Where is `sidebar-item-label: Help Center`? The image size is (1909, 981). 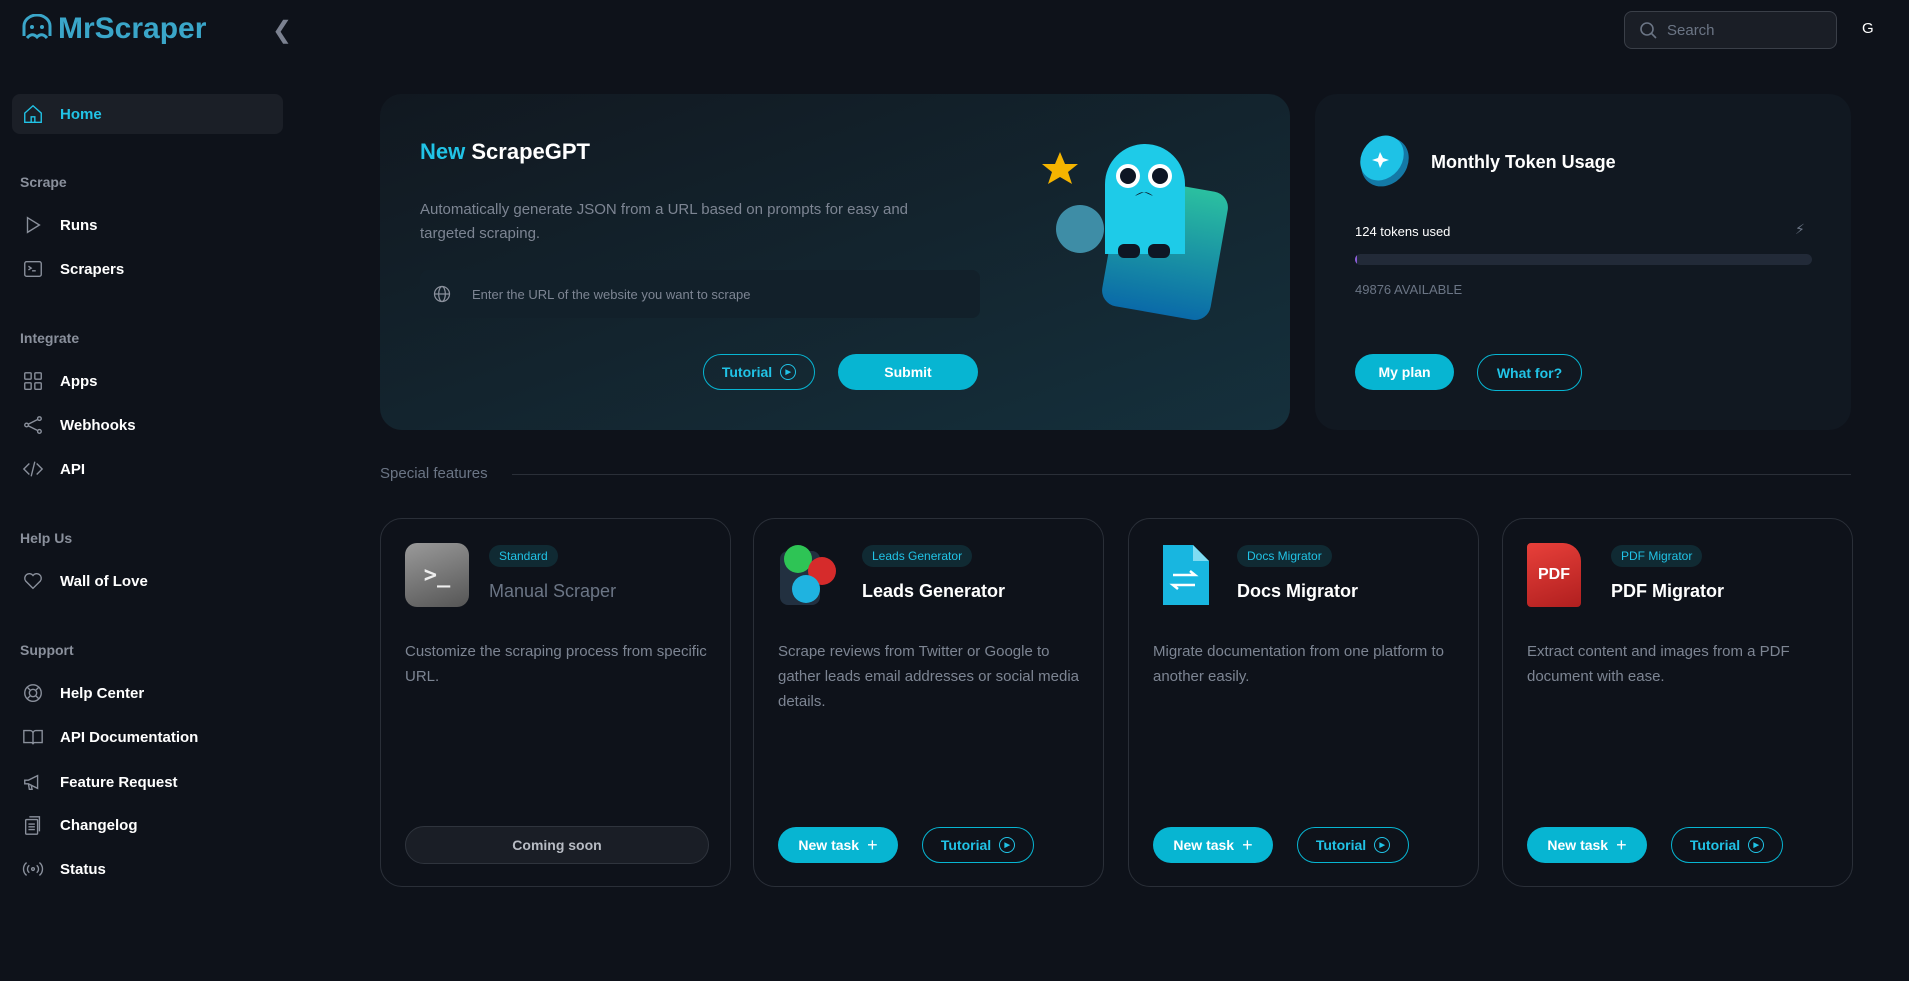 sidebar-item-label: Help Center is located at coordinates (102, 693).